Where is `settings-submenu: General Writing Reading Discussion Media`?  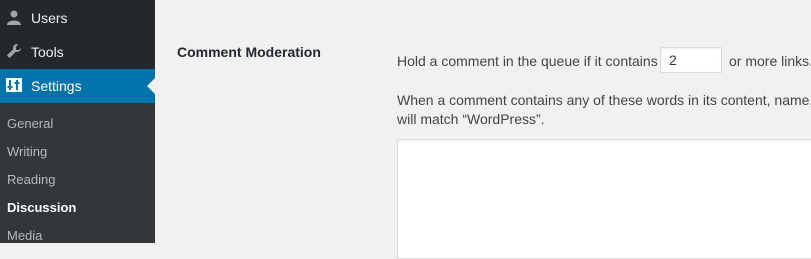
settings-submenu: General Writing Reading Discussion Media is located at coordinates (77, 173).